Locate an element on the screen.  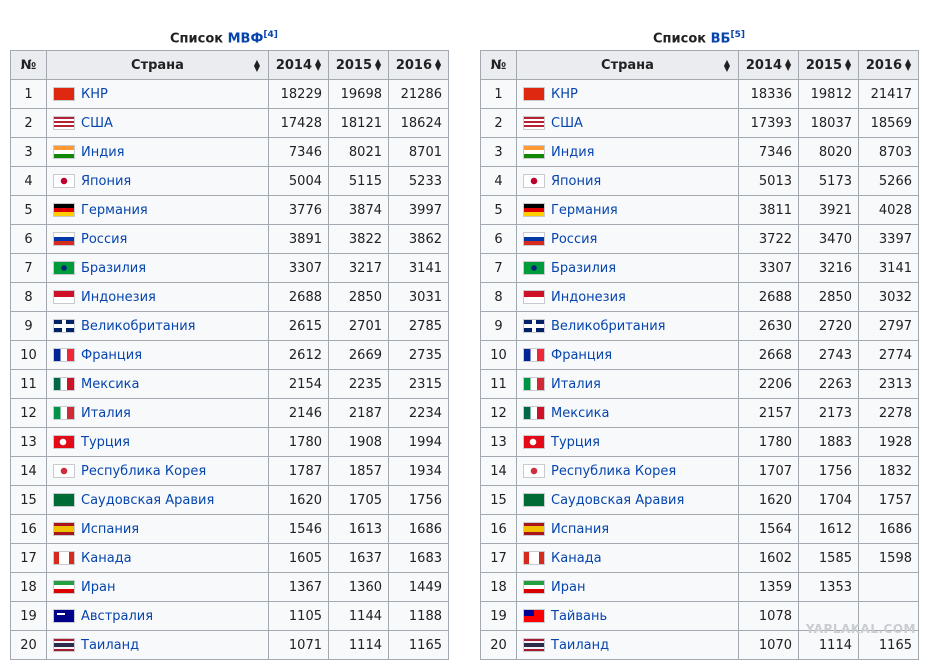
rank-cell: 11 is located at coordinates (28, 384).